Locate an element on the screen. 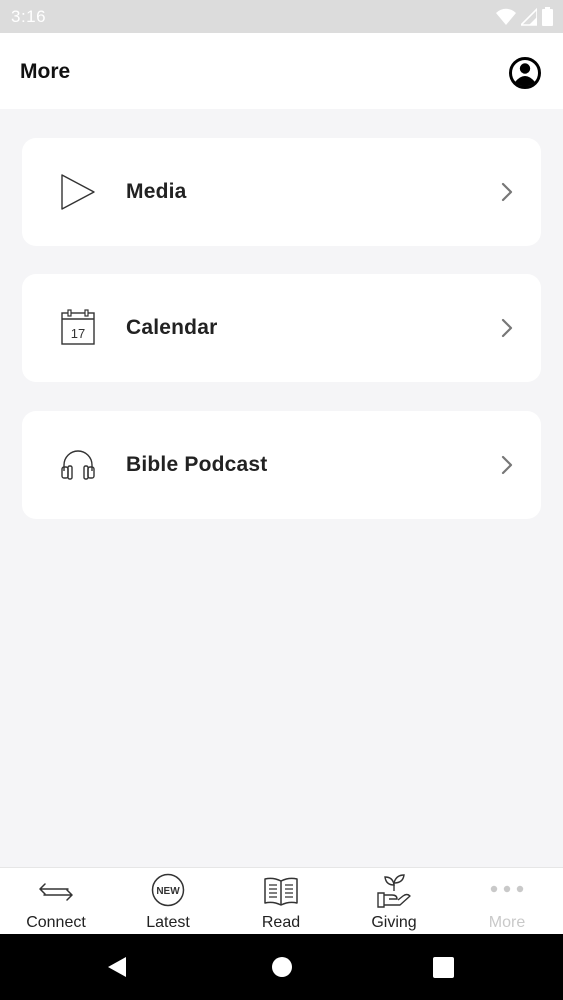  profile-button is located at coordinates (525, 73).